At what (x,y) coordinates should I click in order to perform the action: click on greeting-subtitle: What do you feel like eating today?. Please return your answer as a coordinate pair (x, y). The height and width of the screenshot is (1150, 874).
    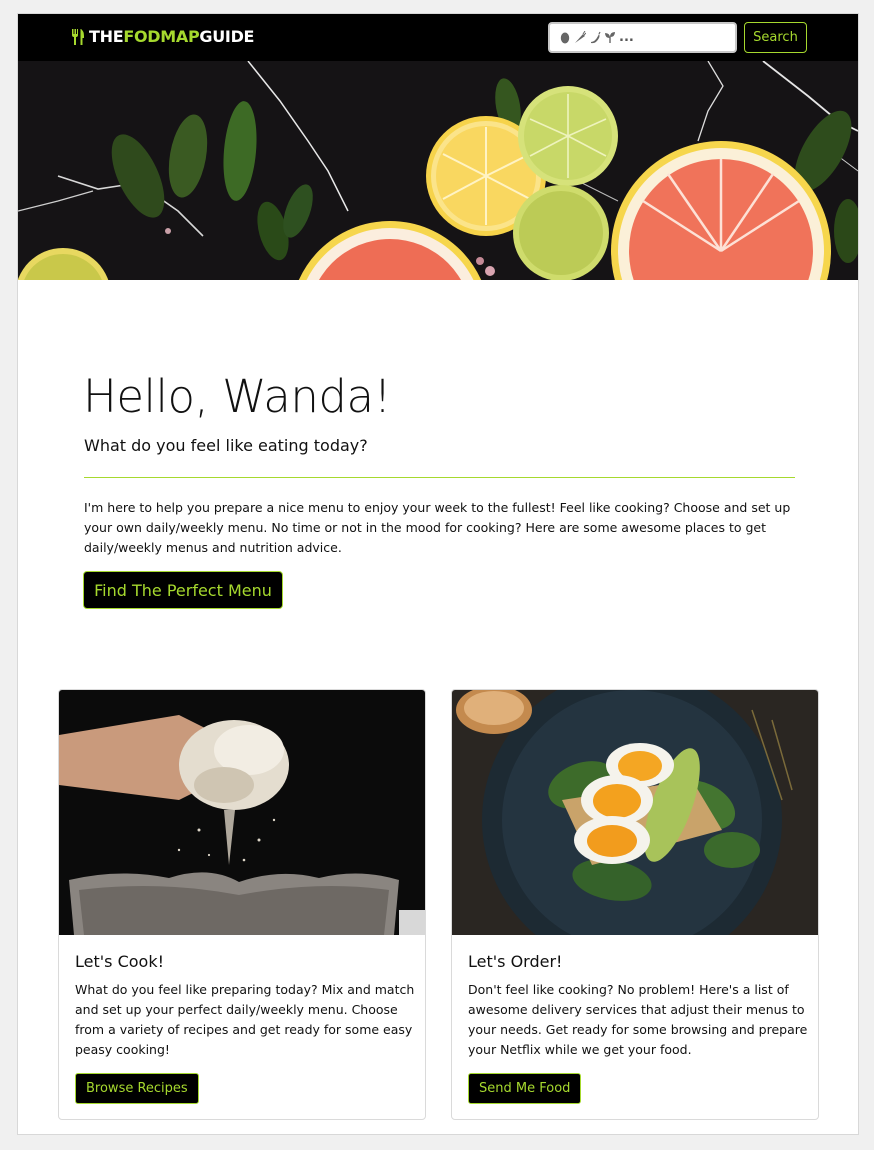
    Looking at the image, I should click on (226, 445).